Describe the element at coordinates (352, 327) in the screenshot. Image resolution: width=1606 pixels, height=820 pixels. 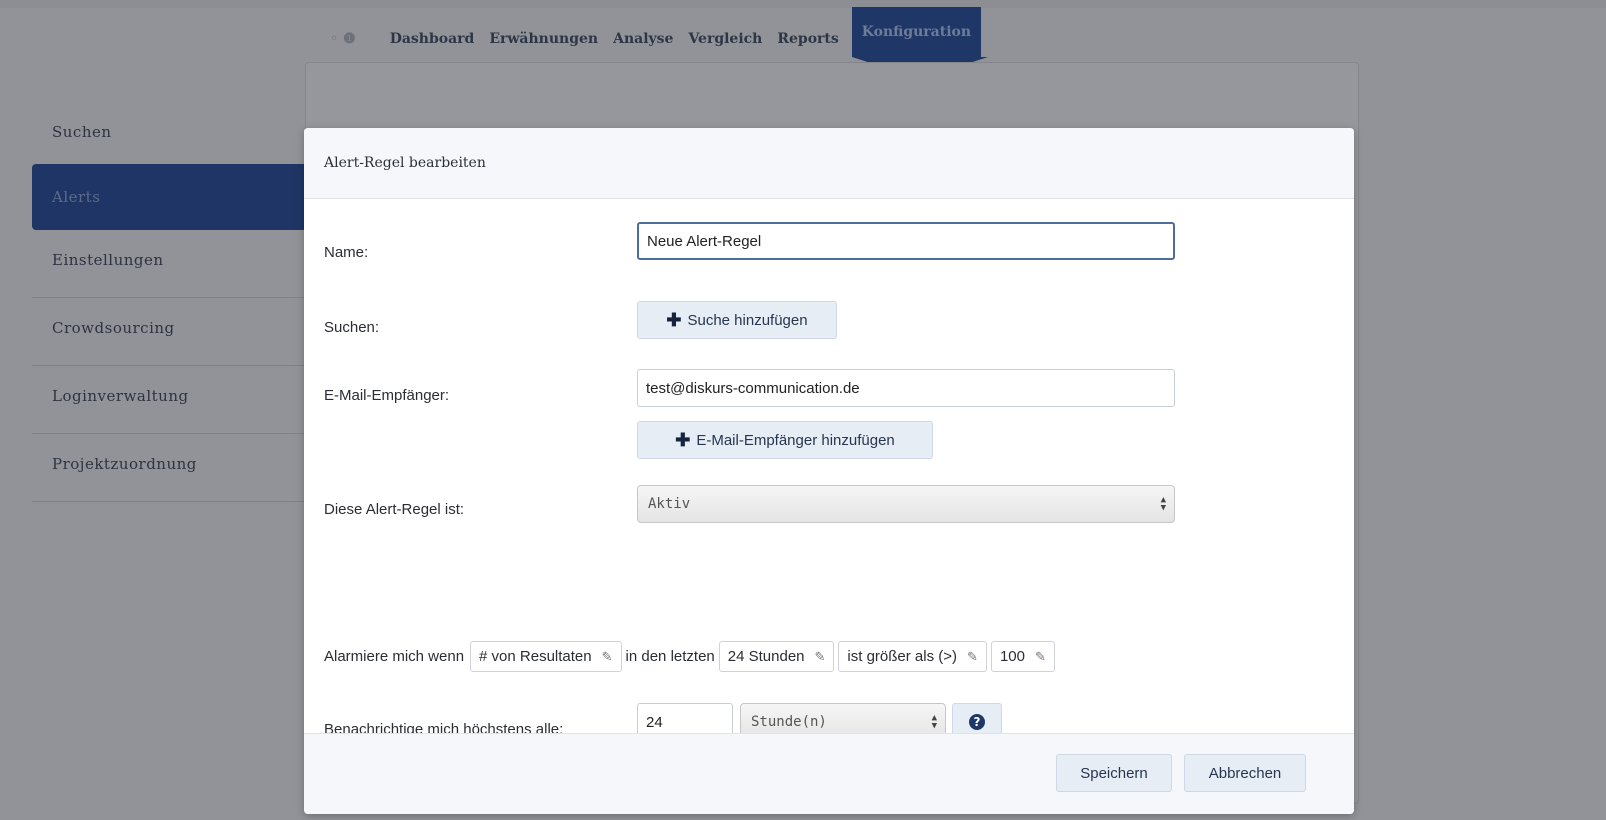
I see `suchen-label: Suchen:` at that location.